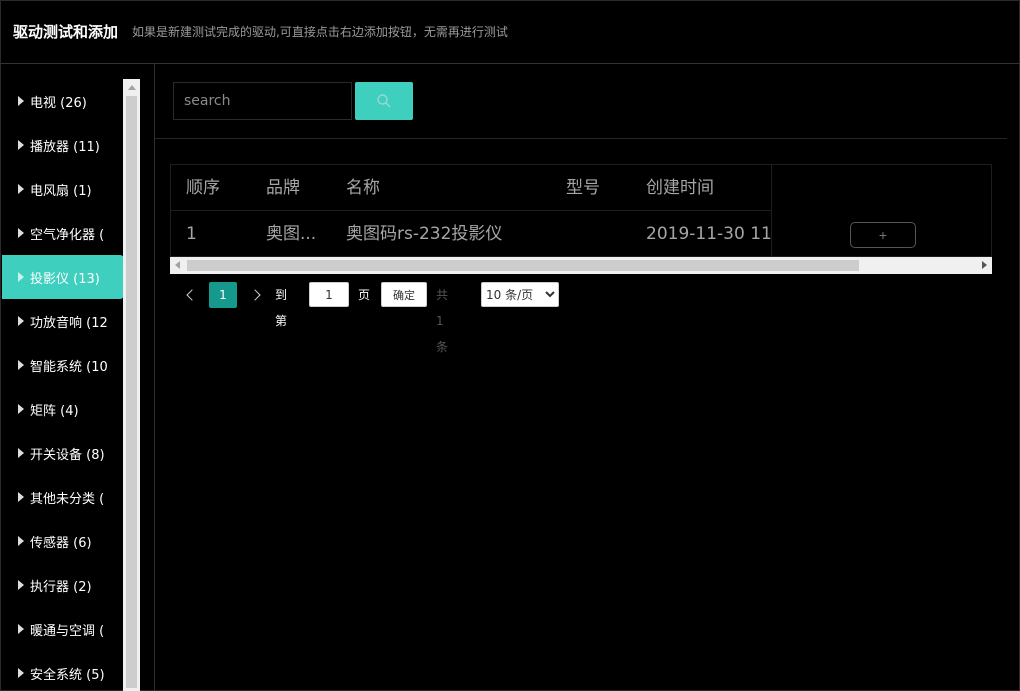 This screenshot has height=691, width=1020. I want to click on sidebar-item-label: 电风扇 (1), so click(61, 191).